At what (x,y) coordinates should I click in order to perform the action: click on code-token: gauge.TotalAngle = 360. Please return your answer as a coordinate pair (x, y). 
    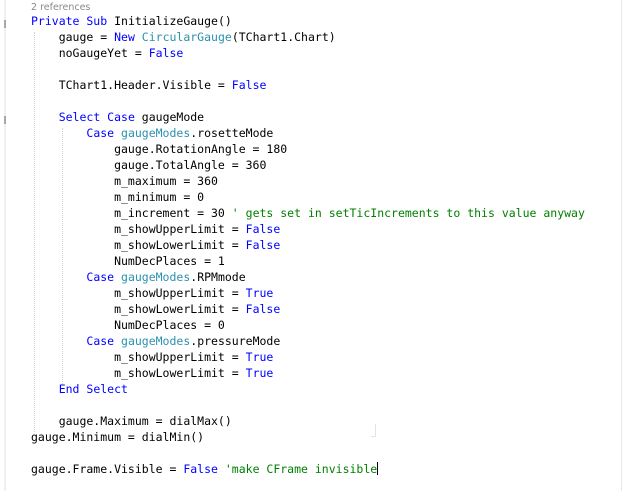
    Looking at the image, I should click on (149, 165).